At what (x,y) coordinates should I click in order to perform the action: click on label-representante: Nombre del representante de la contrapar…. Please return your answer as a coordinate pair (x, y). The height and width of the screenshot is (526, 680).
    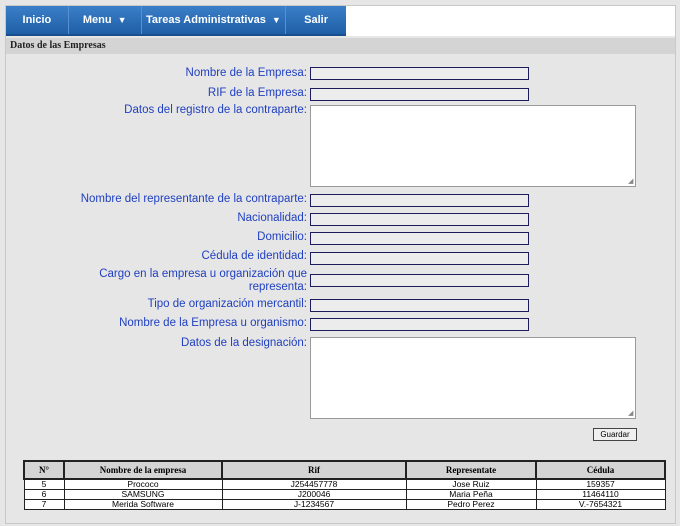
    Looking at the image, I should click on (193, 199).